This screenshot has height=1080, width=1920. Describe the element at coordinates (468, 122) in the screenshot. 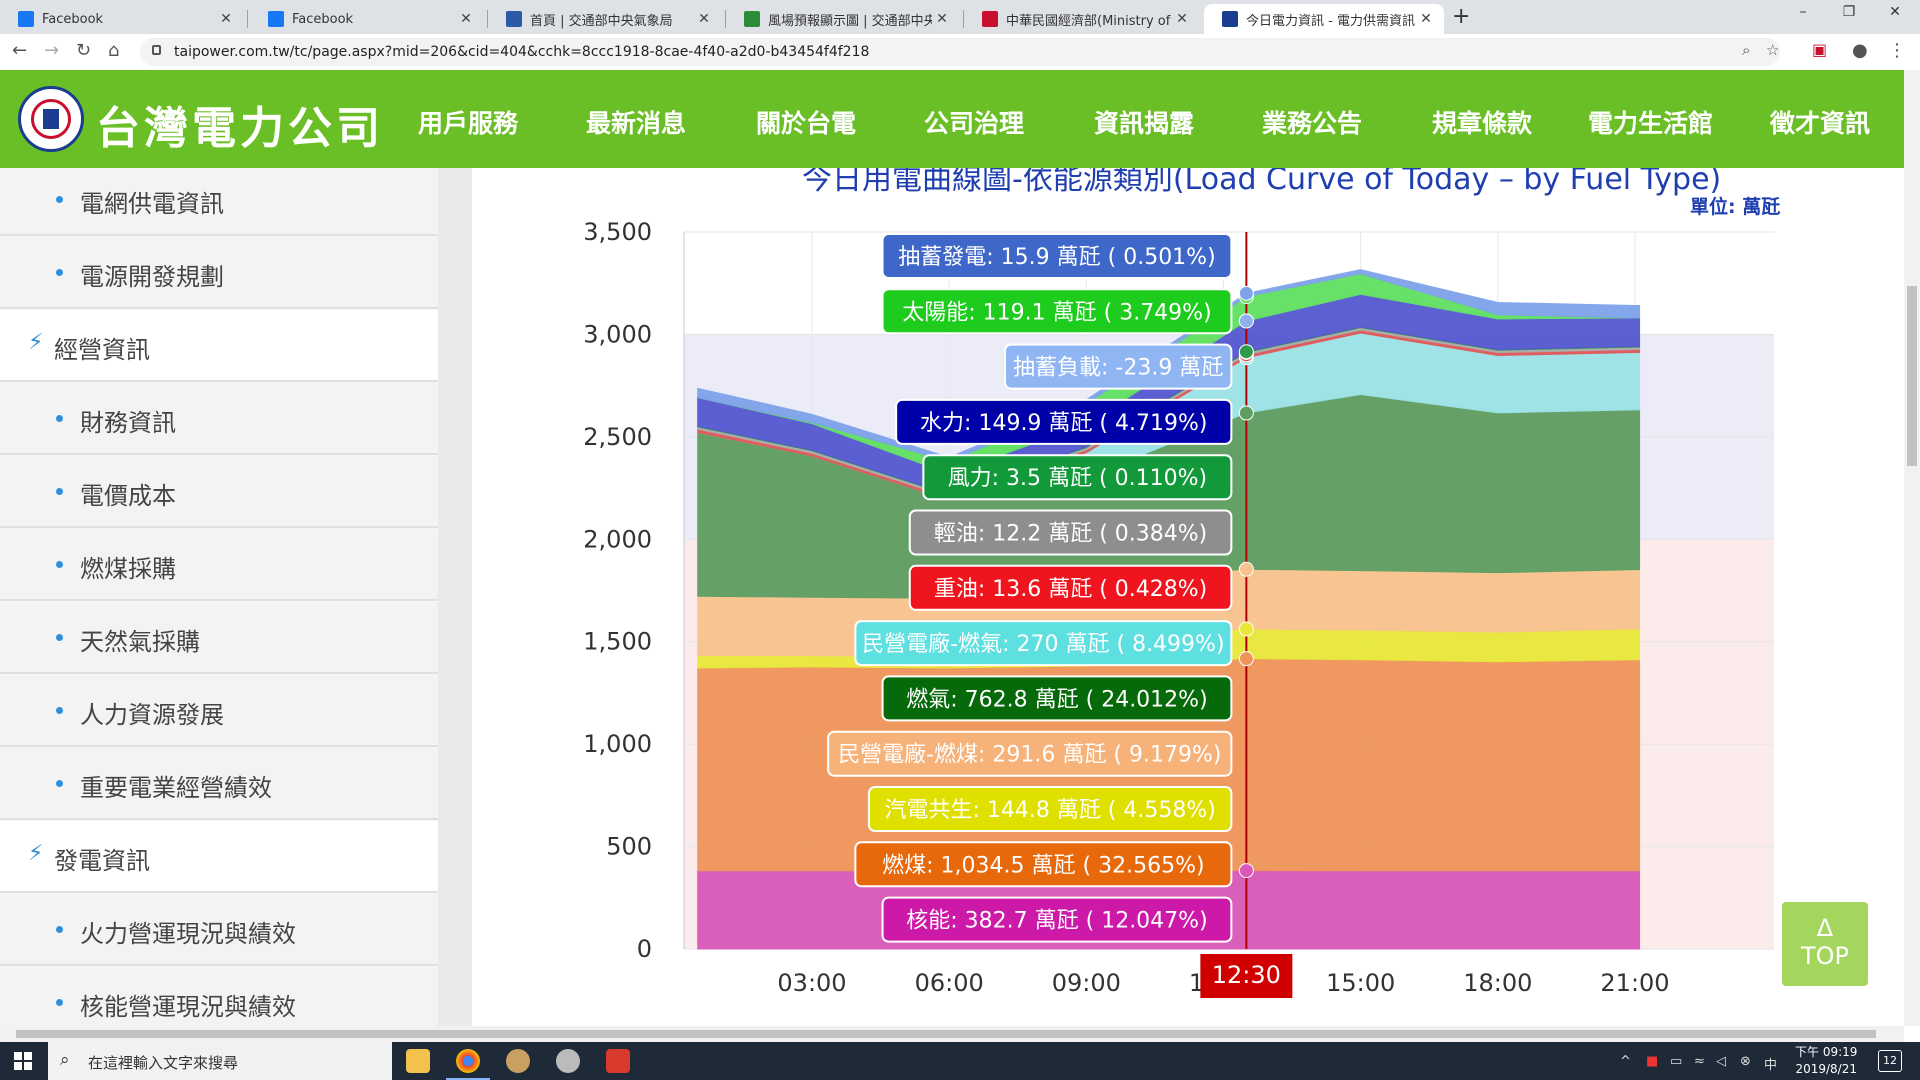

I see `nav-item: 用戶服務` at that location.